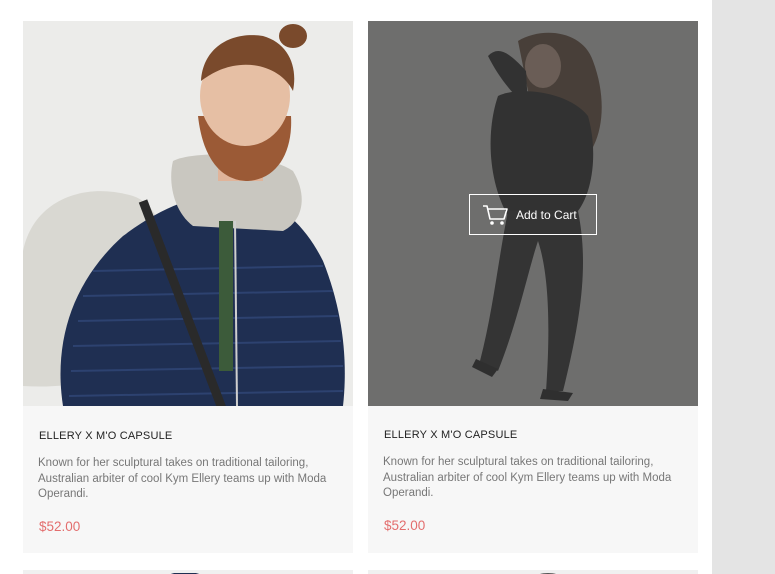 Image resolution: width=775 pixels, height=574 pixels. Describe the element at coordinates (495, 214) in the screenshot. I see `cart-icon` at that location.